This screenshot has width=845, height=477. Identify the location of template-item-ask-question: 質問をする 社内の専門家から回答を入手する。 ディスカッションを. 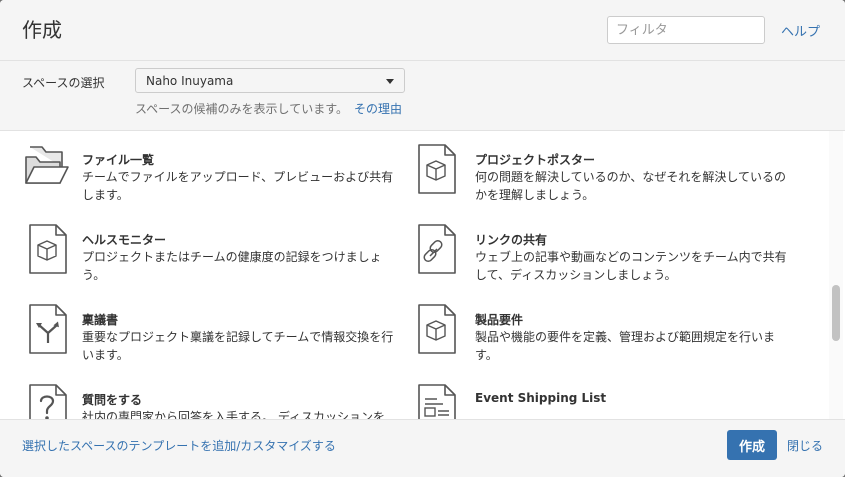
(212, 400).